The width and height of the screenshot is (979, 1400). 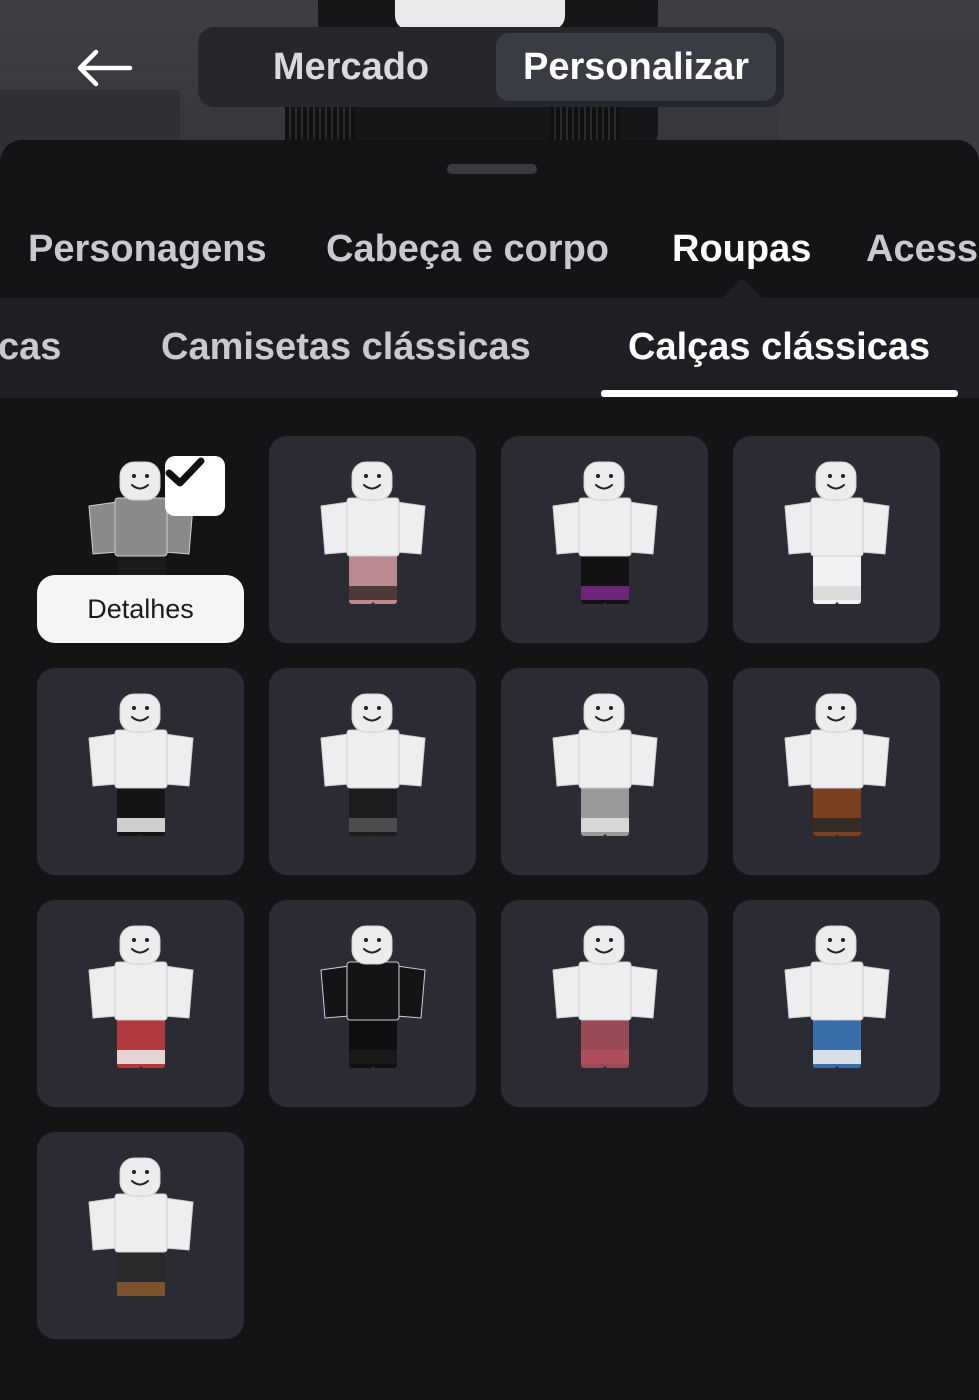 What do you see at coordinates (351, 67) in the screenshot?
I see `tab-mercado: Mercado` at bounding box center [351, 67].